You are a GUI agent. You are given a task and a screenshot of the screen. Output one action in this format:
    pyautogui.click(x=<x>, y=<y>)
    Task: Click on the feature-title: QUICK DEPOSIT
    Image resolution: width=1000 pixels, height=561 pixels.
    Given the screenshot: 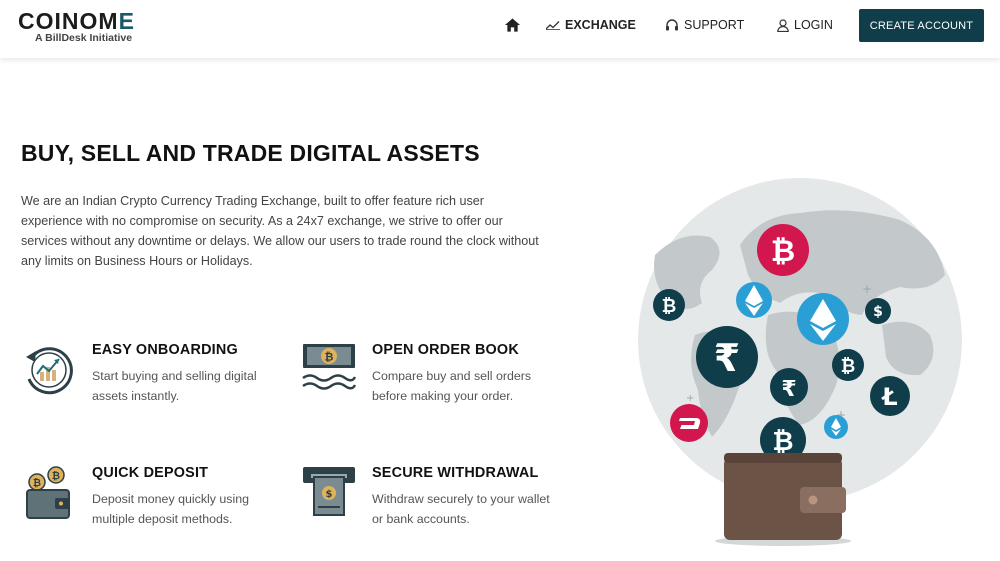 What is the action you would take?
    pyautogui.click(x=150, y=473)
    